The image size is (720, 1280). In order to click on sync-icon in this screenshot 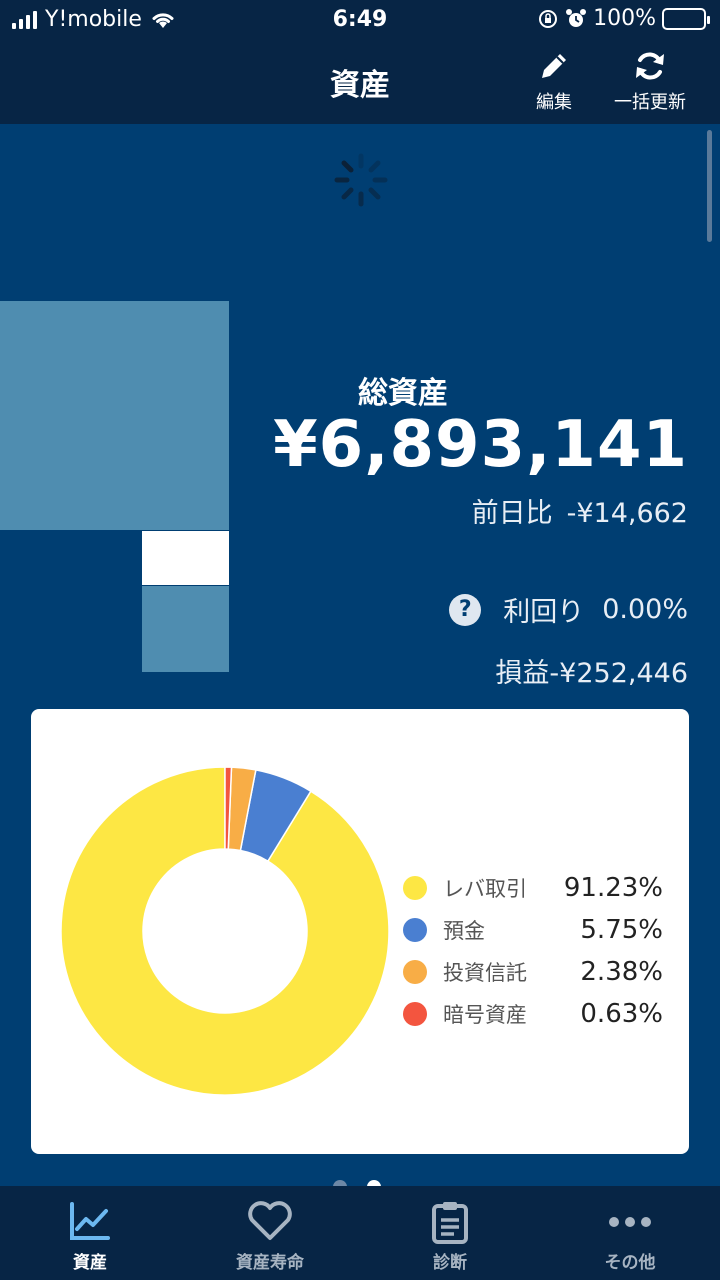, I will do `click(650, 66)`.